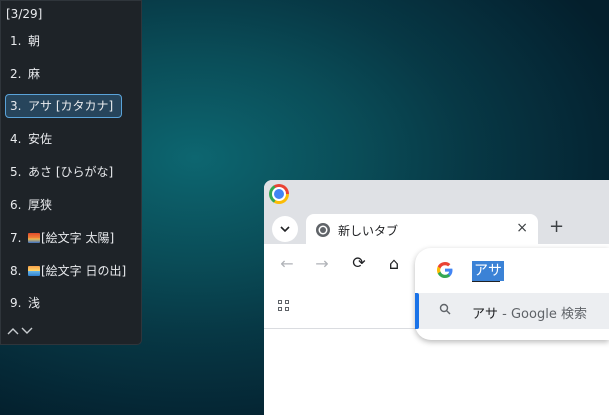 Image resolution: width=609 pixels, height=415 pixels. I want to click on ime-candidate-4: 4. 安佐, so click(63, 139).